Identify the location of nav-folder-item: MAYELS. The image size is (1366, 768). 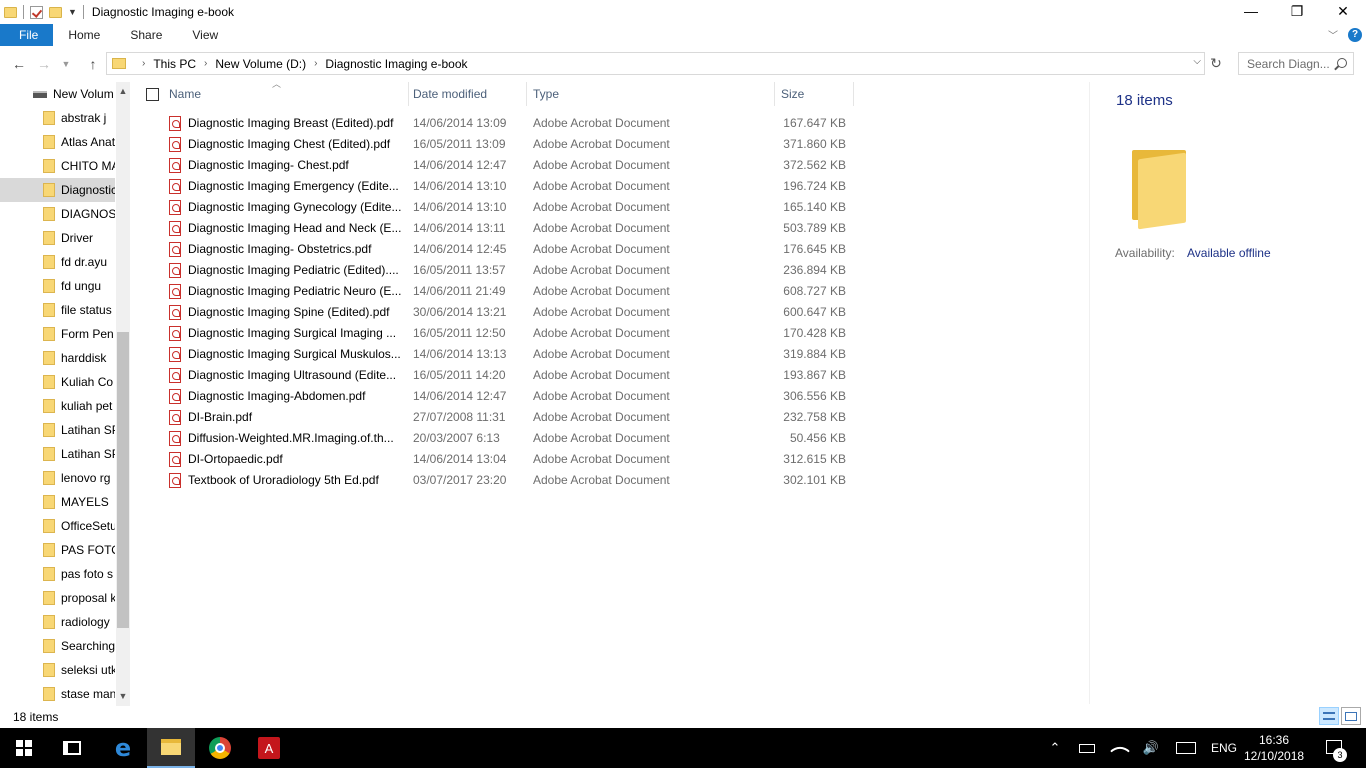
(57, 502).